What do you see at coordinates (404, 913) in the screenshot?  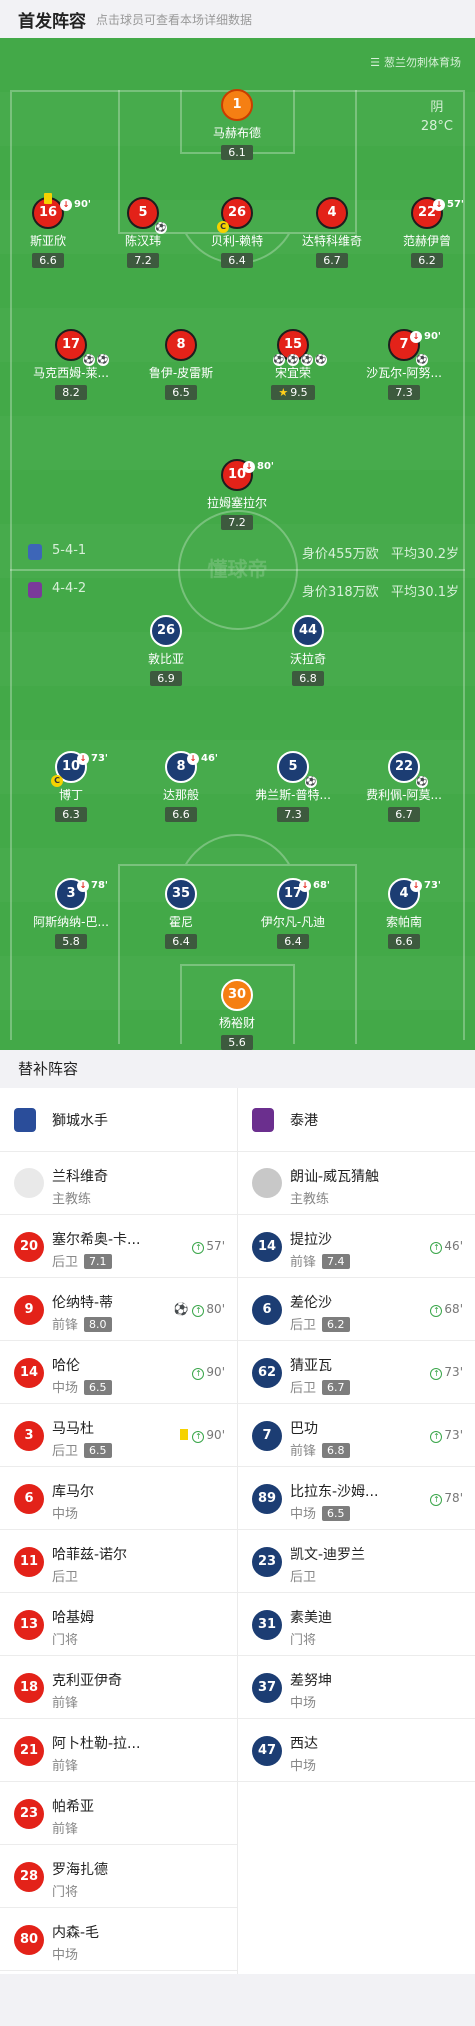 I see `away-player: 4 ↓ 73' 索帕南 6.6` at bounding box center [404, 913].